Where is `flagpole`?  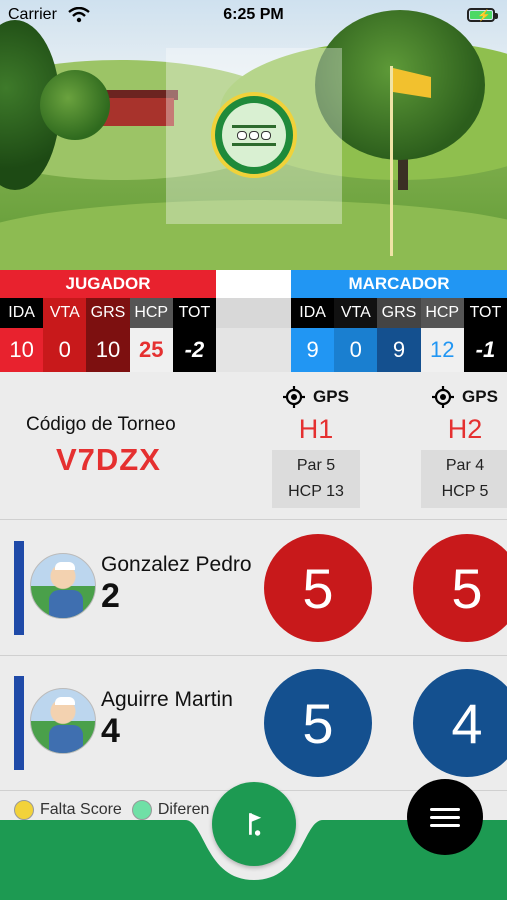 flagpole is located at coordinates (391, 161).